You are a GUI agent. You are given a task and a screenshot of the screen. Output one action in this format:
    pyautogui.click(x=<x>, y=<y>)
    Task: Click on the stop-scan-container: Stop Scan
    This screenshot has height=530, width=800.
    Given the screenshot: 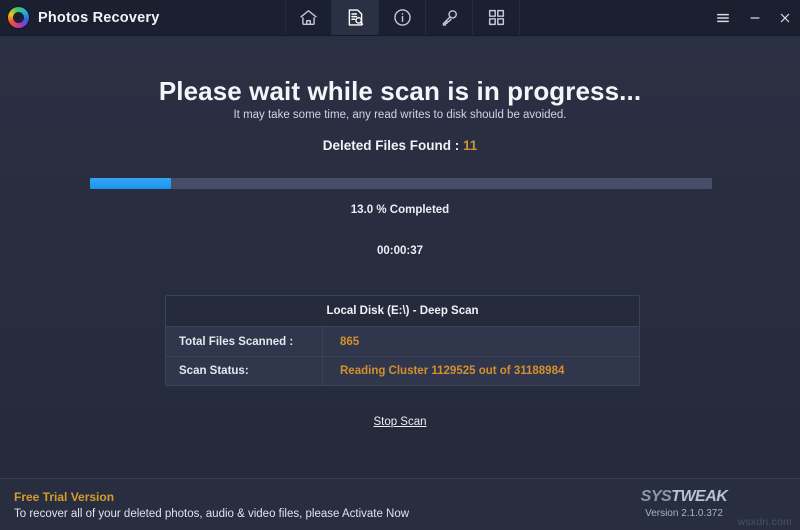 What is the action you would take?
    pyautogui.click(x=400, y=421)
    